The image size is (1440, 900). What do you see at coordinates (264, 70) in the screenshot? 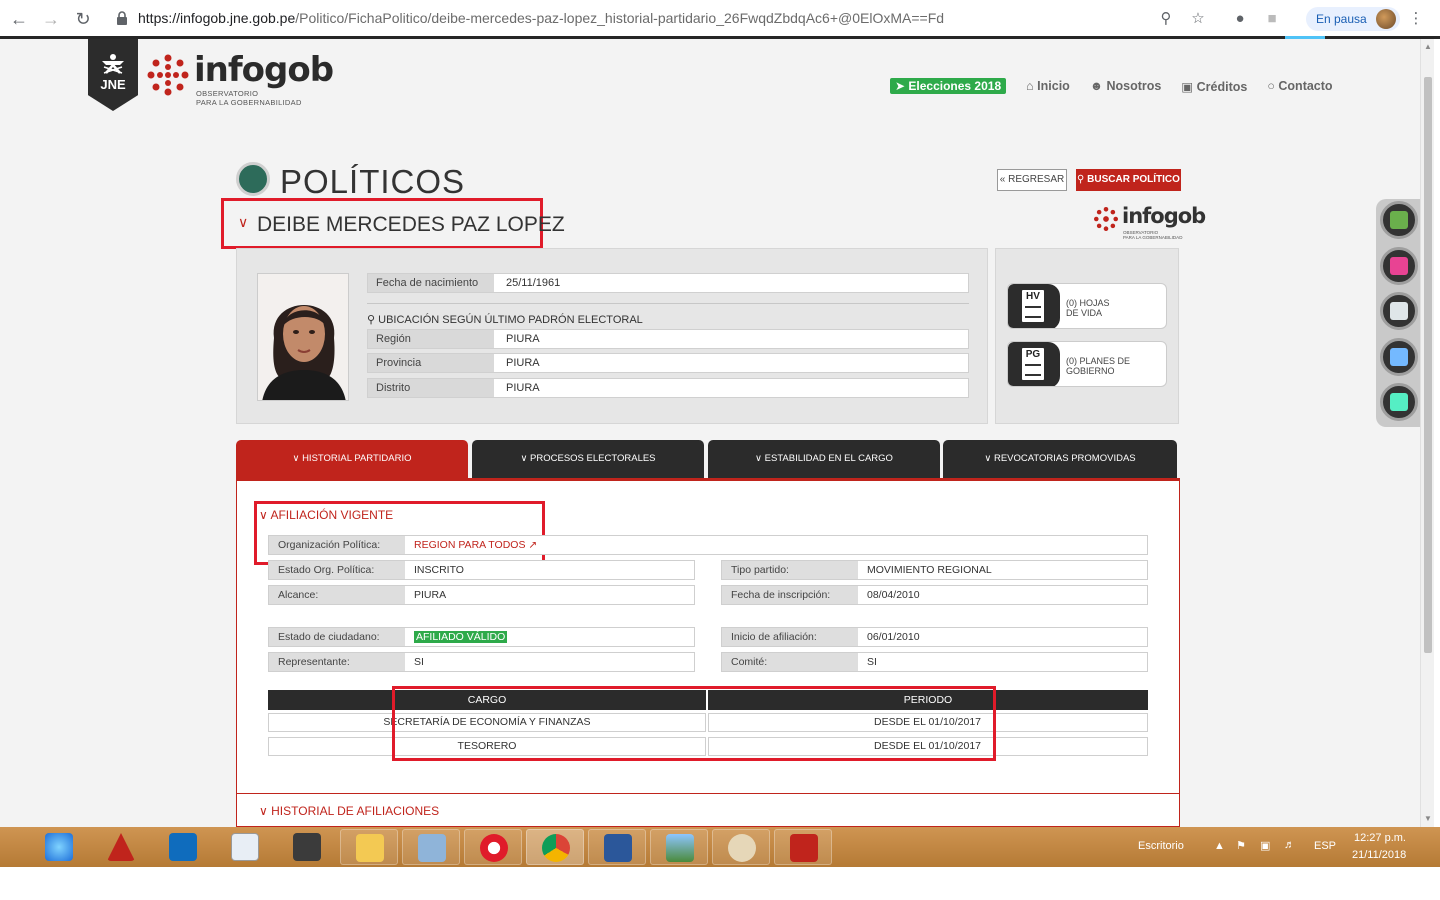
I see `infogob-wordmark: infogob` at bounding box center [264, 70].